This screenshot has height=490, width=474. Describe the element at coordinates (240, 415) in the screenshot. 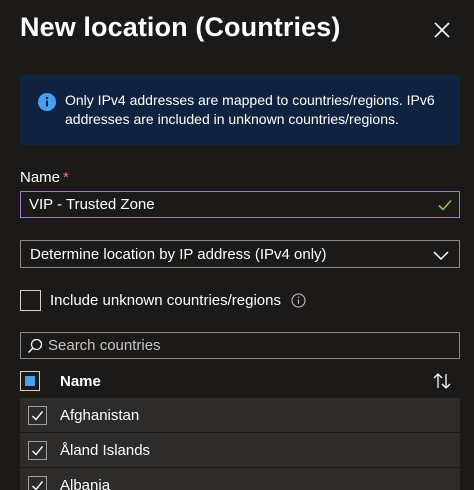

I see `table-row: Afghanistan` at that location.